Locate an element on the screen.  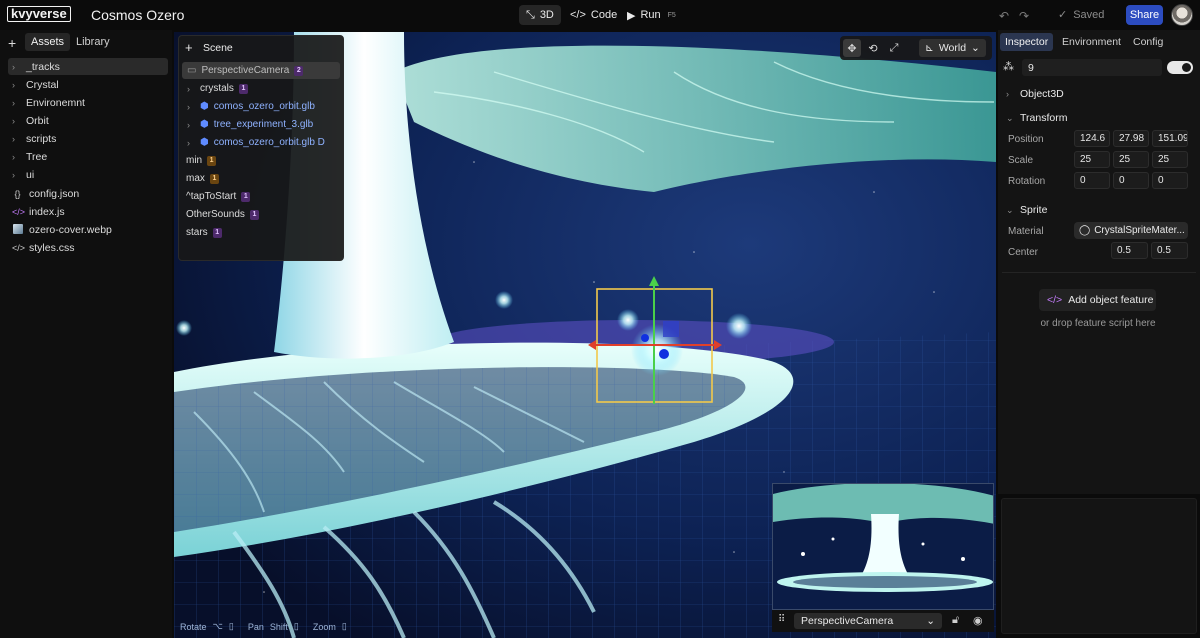
scene-item-stars: stars 1 is located at coordinates (204, 232).